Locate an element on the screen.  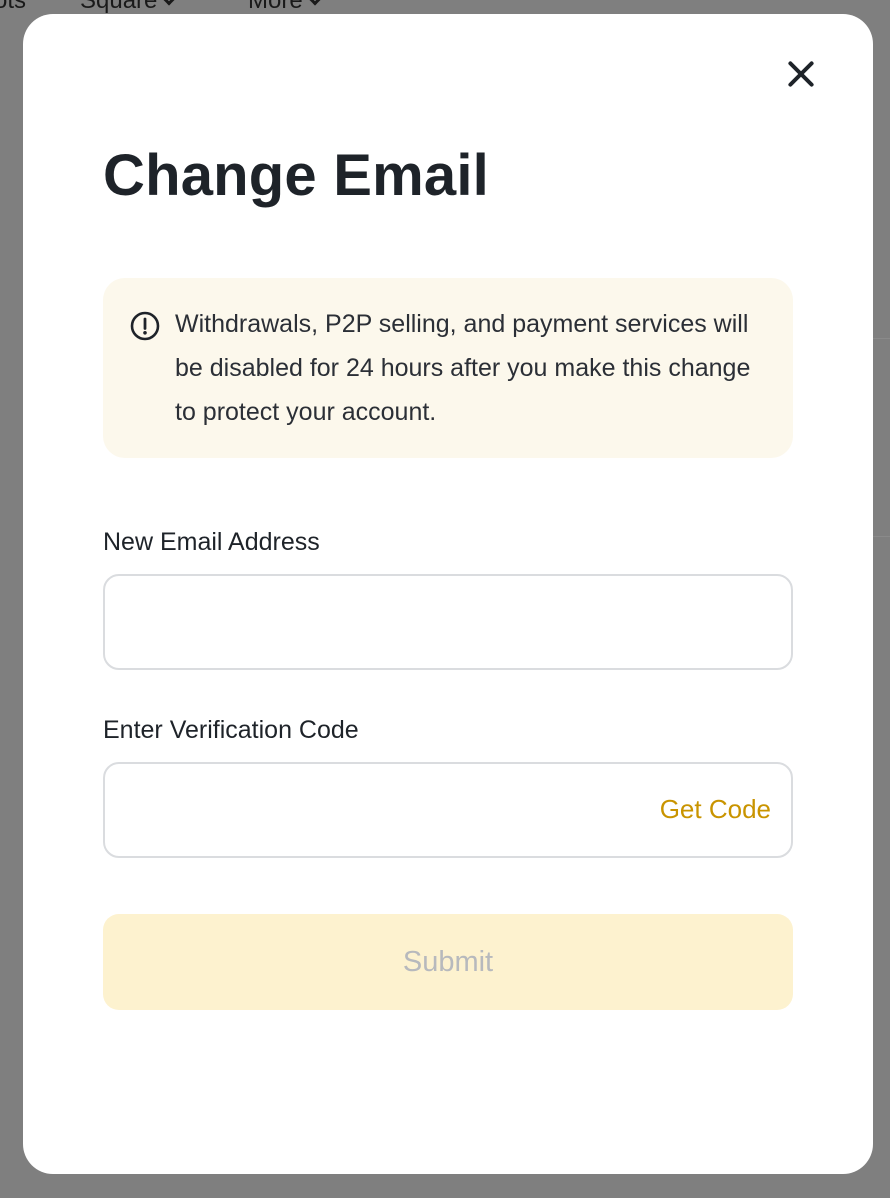
nav-item-label: Square is located at coordinates (119, 7).